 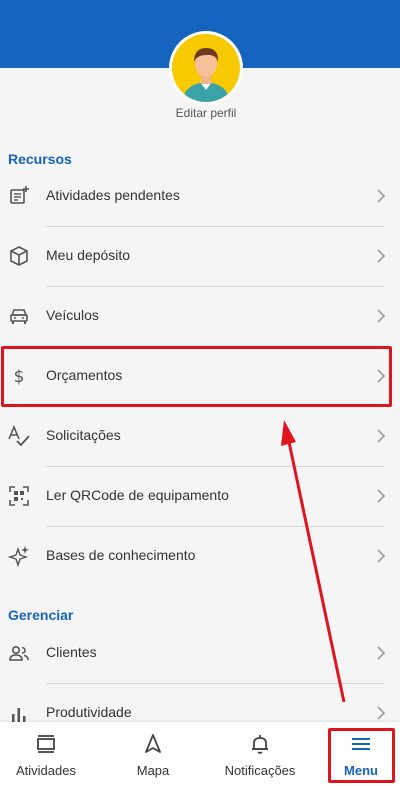 What do you see at coordinates (200, 437) in the screenshot?
I see `menu-item-solicitacoes: Solicitações` at bounding box center [200, 437].